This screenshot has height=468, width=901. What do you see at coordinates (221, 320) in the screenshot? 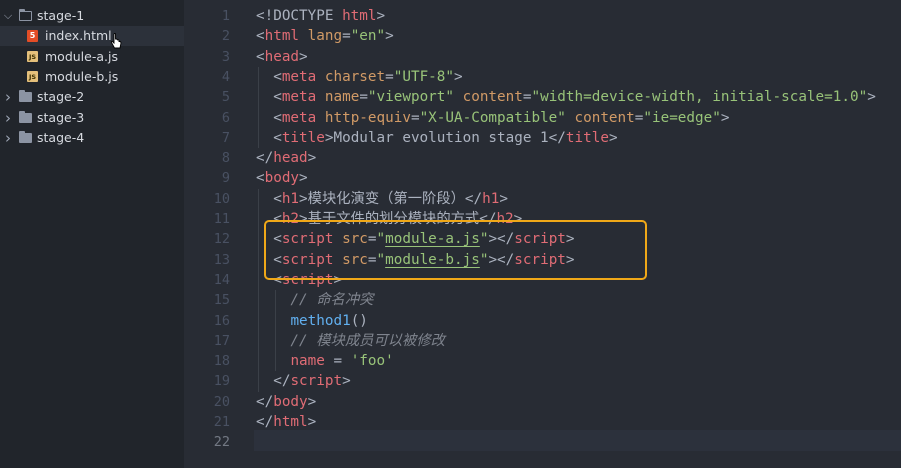
I see `line-number: 16` at bounding box center [221, 320].